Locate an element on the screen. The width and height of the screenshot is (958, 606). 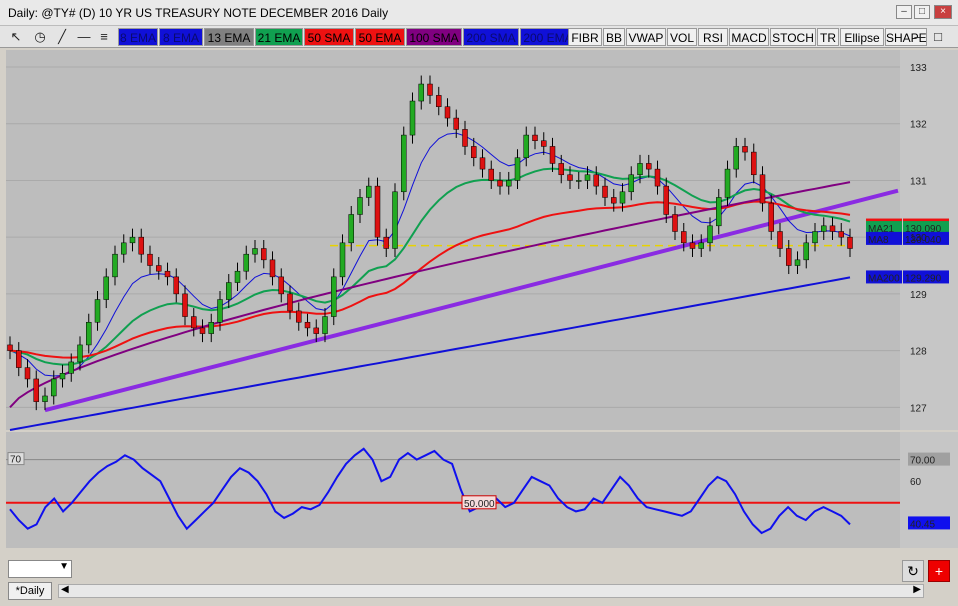
price-tick-label: 129 is located at coordinates (918, 295).